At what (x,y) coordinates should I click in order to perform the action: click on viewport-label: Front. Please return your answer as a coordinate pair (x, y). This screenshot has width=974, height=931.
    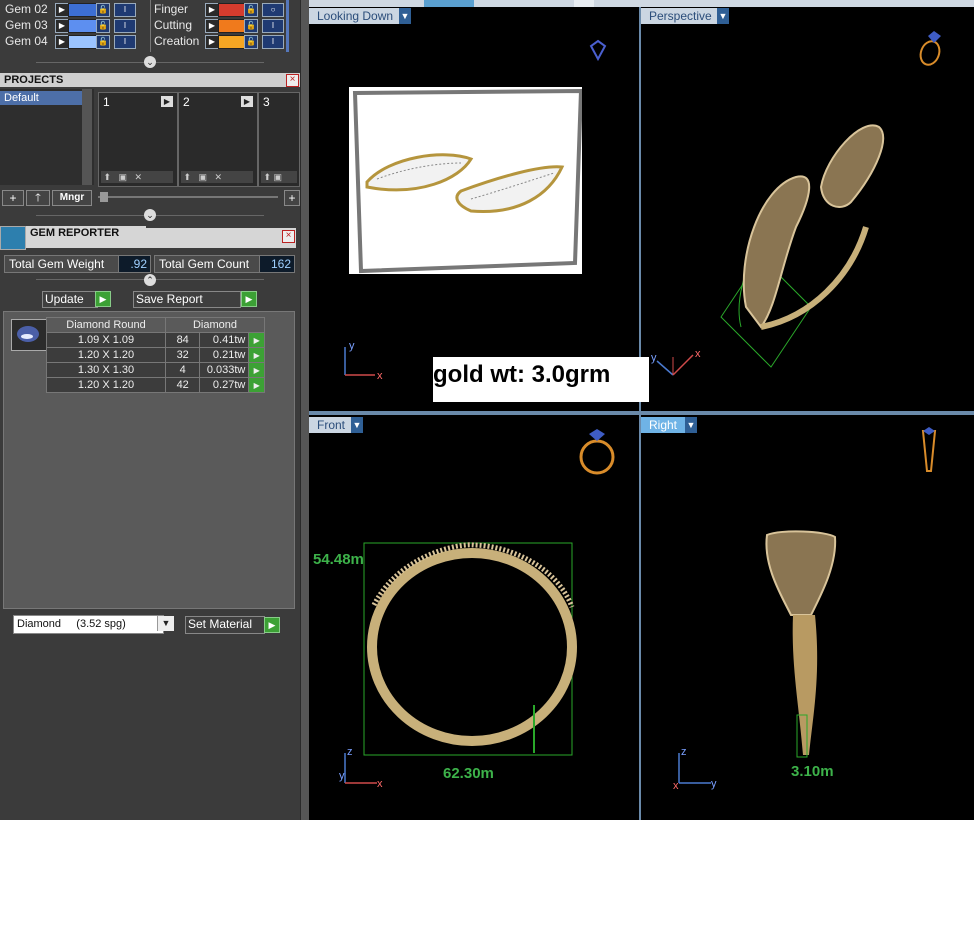
    Looking at the image, I should click on (333, 425).